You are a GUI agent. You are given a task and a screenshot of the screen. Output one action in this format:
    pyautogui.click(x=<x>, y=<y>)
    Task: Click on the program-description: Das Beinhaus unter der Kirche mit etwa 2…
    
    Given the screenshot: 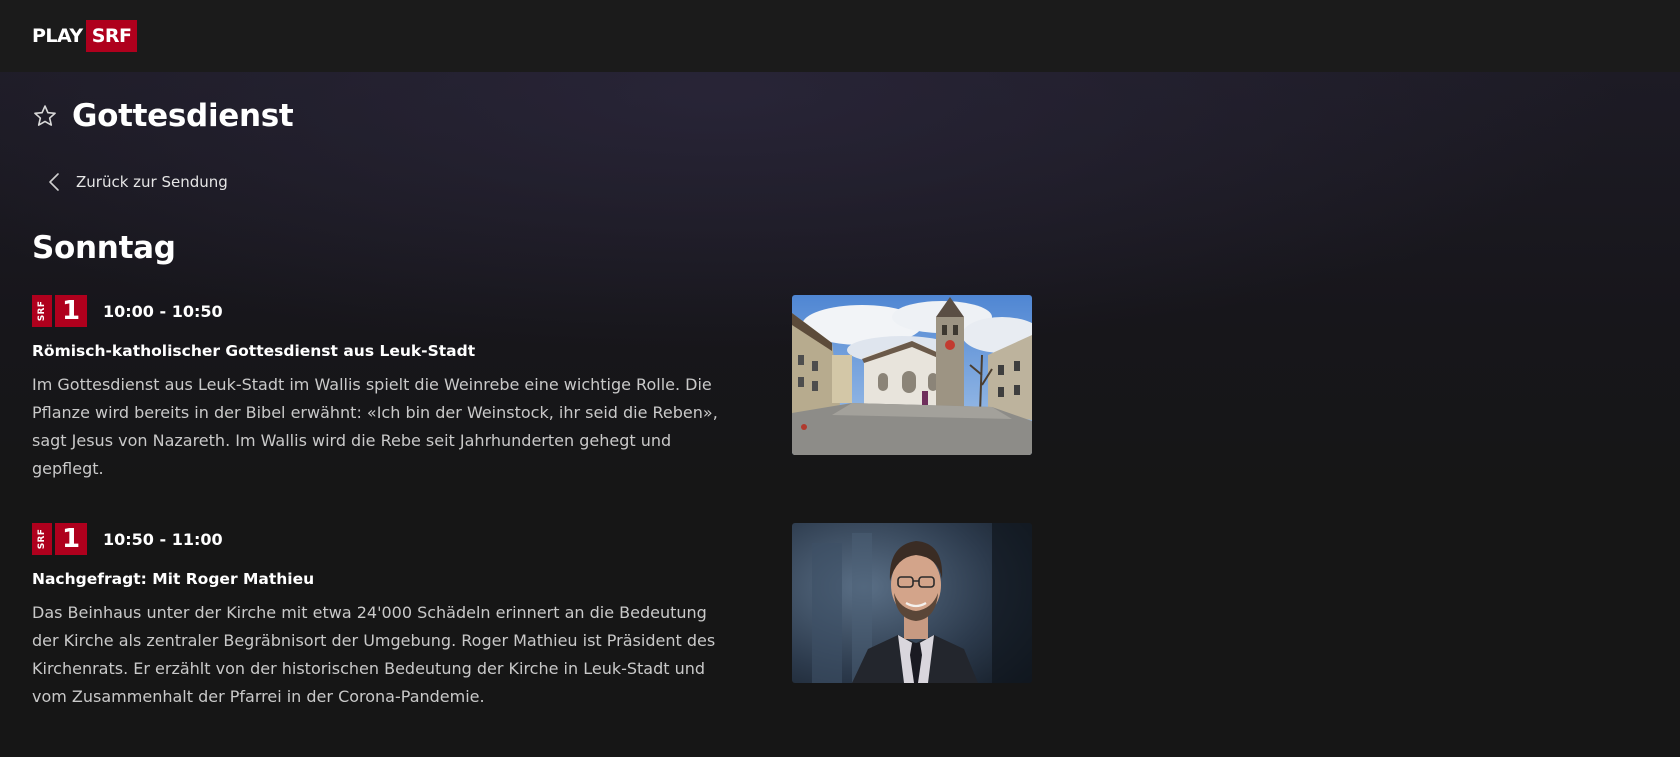 What is the action you would take?
    pyautogui.click(x=374, y=654)
    